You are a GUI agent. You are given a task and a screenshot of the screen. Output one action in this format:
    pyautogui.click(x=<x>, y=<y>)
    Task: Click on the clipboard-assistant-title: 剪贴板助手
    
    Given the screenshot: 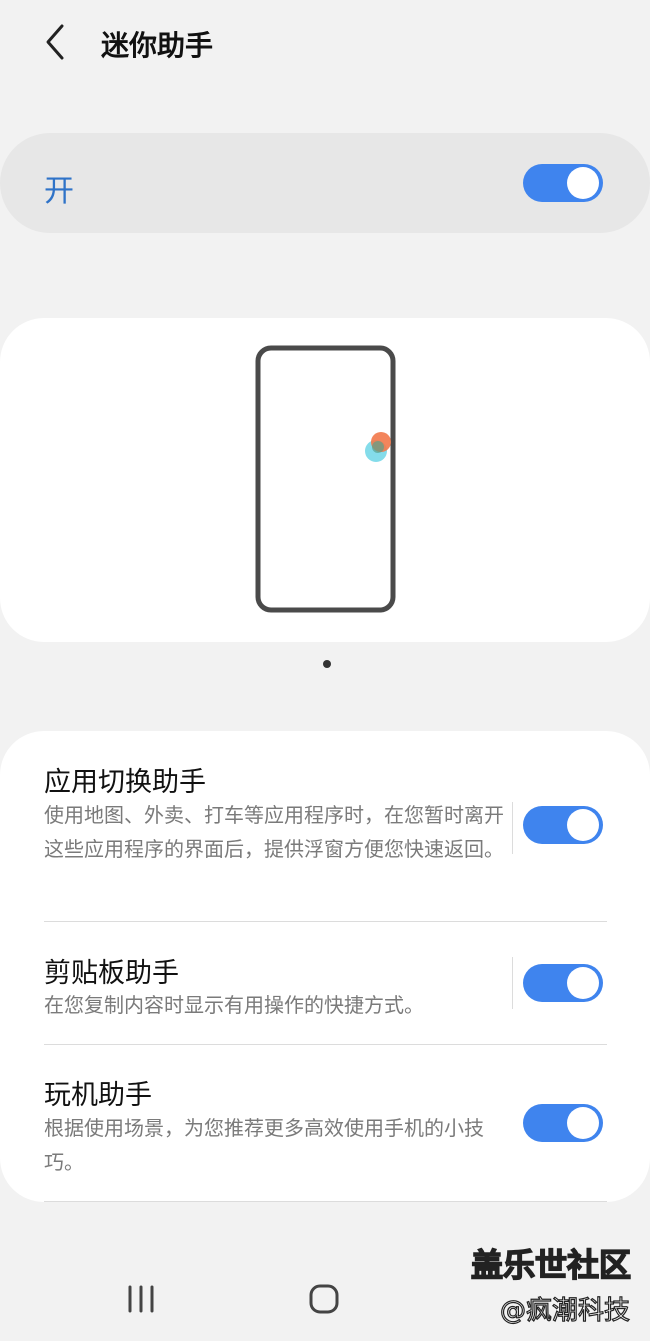 What is the action you would take?
    pyautogui.click(x=111, y=973)
    